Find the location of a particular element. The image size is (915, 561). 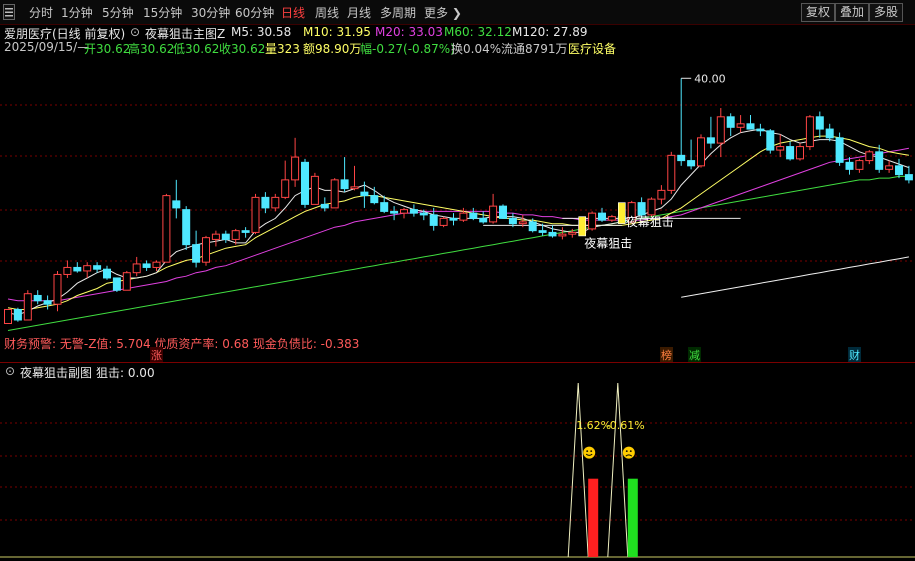

signal-spike is located at coordinates (578, 470).